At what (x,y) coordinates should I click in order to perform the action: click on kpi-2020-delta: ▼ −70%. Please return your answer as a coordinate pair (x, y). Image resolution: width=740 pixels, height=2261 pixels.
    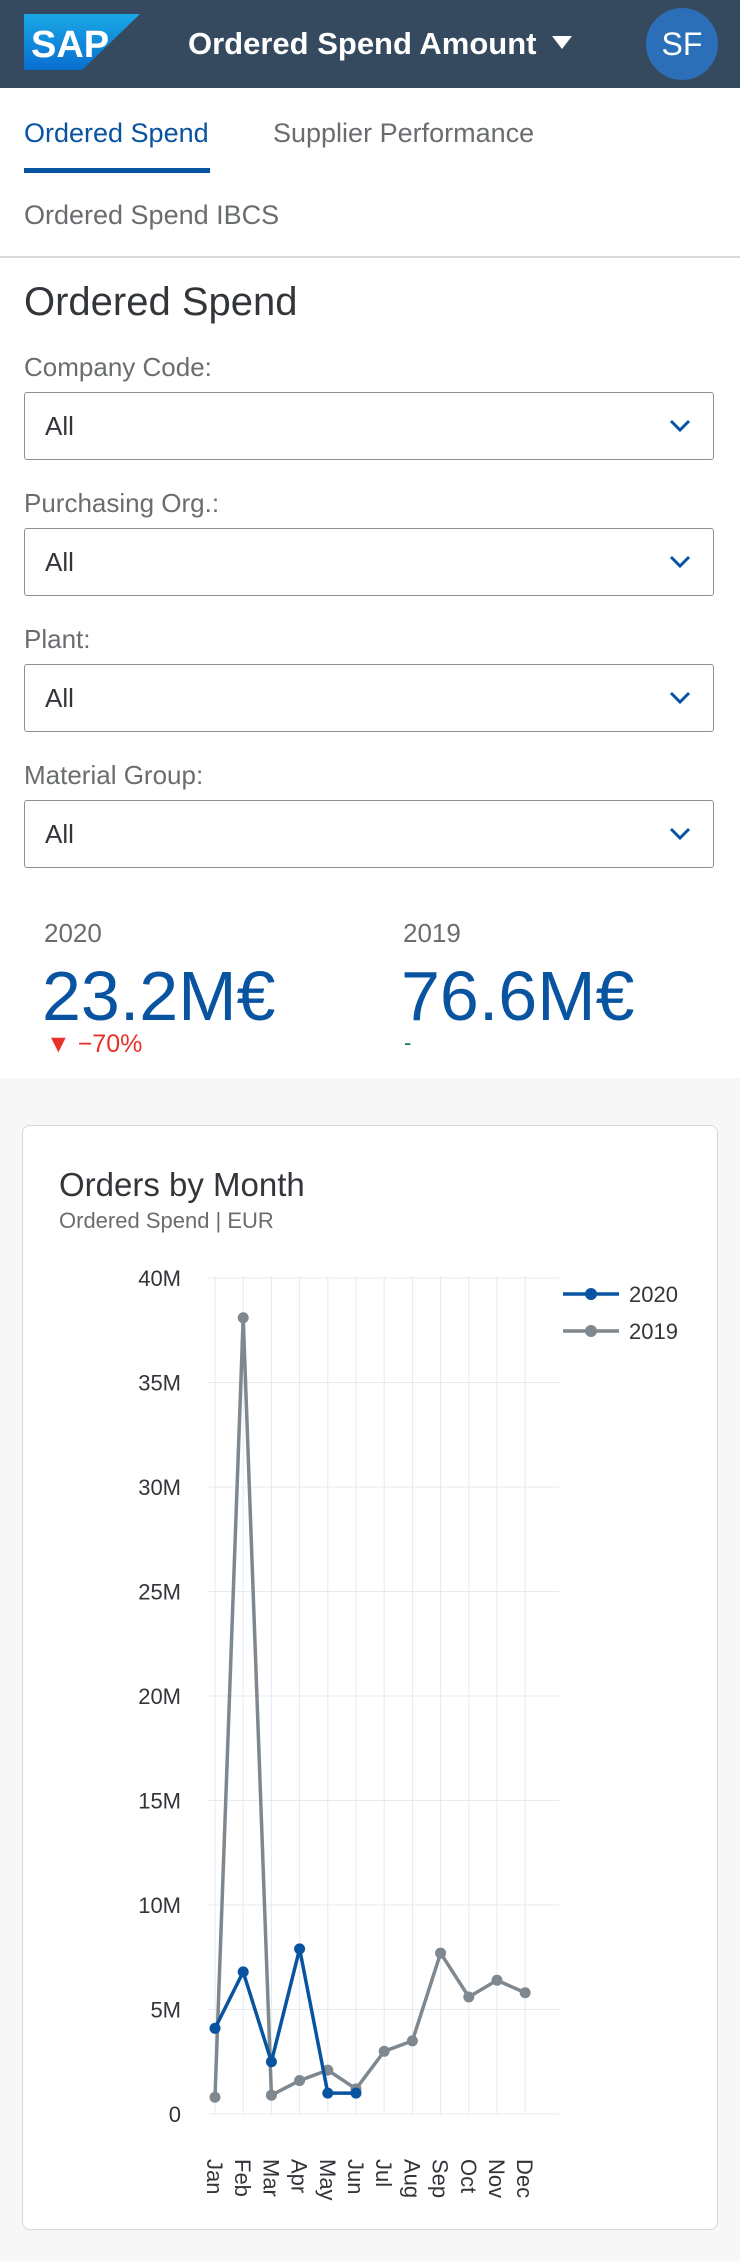
    Looking at the image, I should click on (94, 1044).